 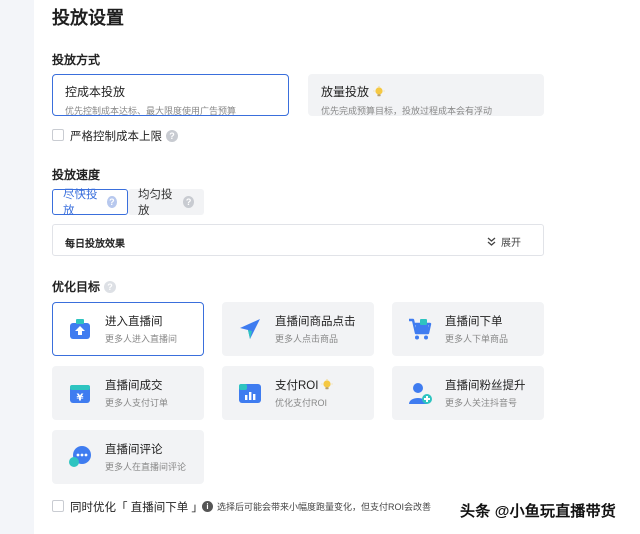 I want to click on speed-fast-button: 尽快投放 ?, so click(x=90, y=203).